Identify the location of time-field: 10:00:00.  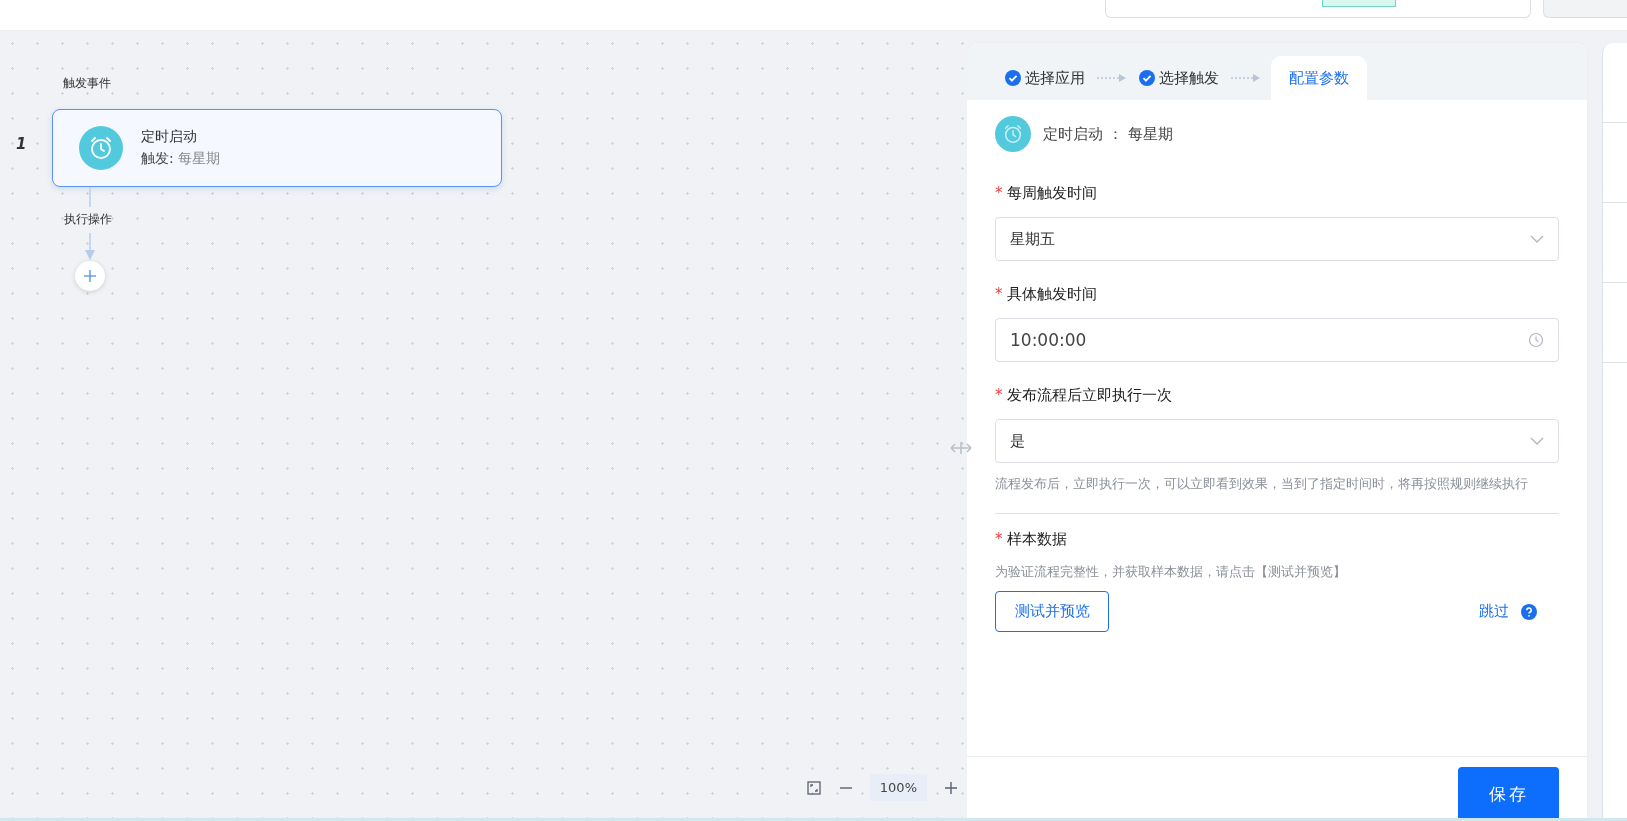
(1277, 340).